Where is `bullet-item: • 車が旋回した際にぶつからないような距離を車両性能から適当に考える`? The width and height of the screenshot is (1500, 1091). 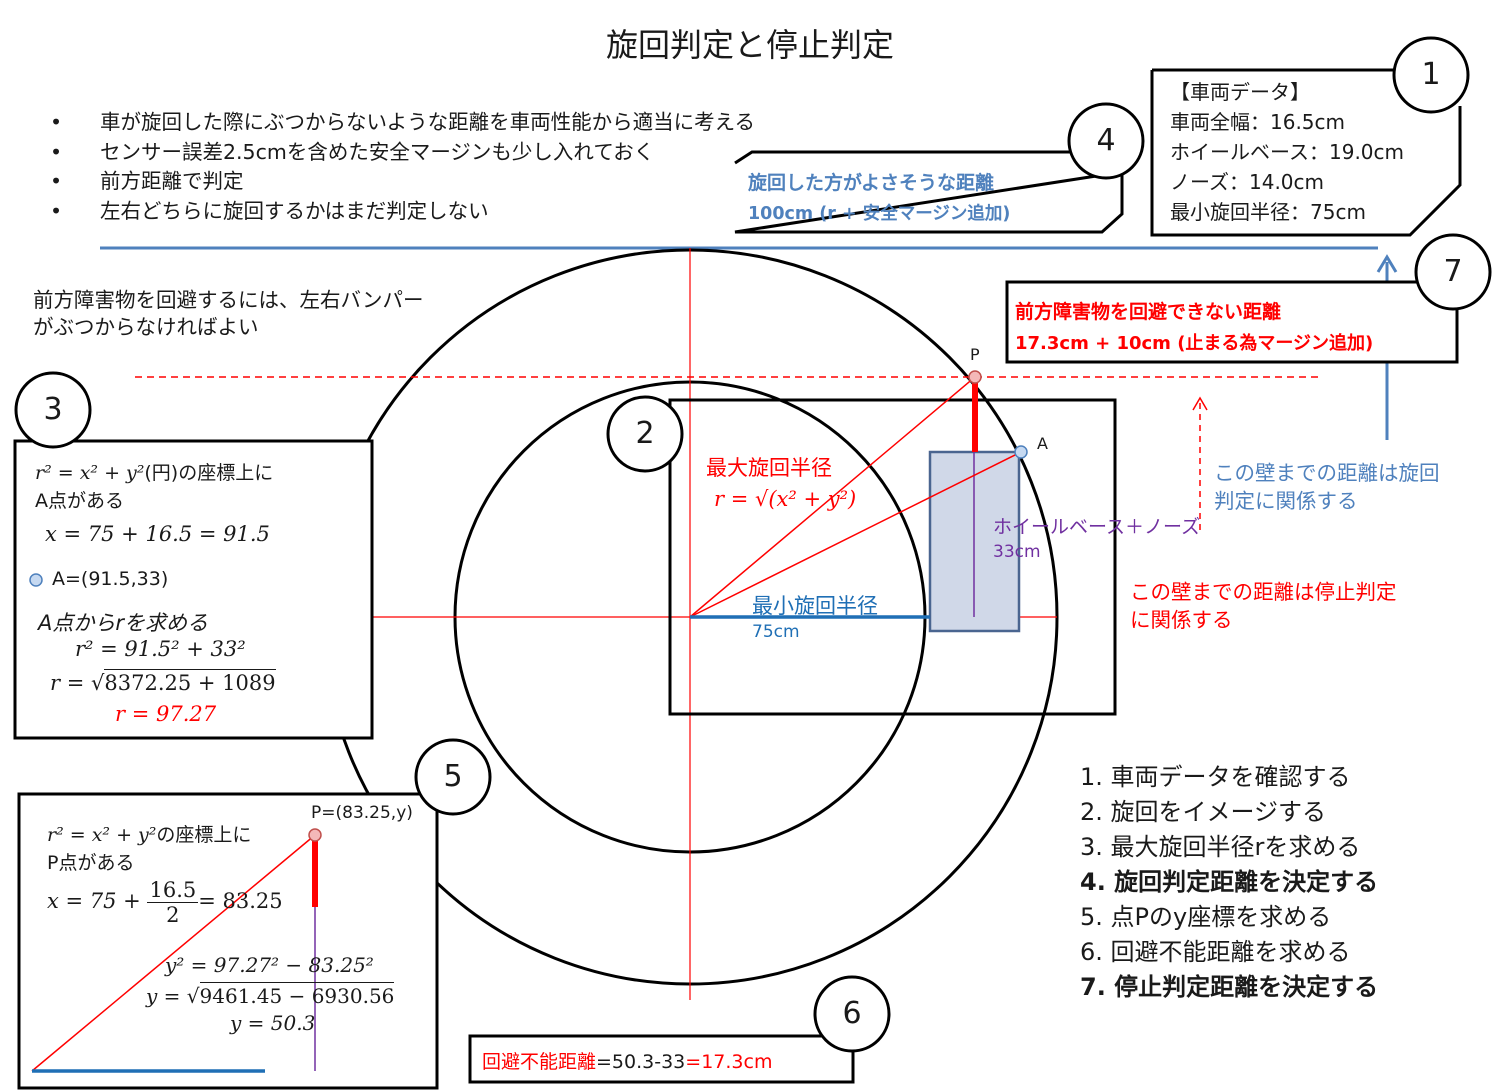 bullet-item: • 車が旋回した際にぶつからないような距離を車両性能から適当に考える is located at coordinates (402, 123).